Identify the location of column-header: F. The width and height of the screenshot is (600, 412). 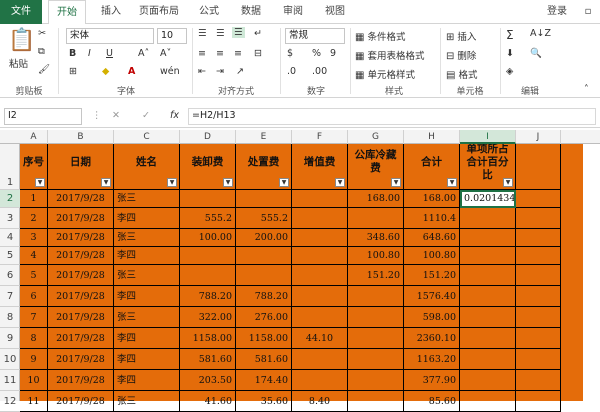
(320, 137).